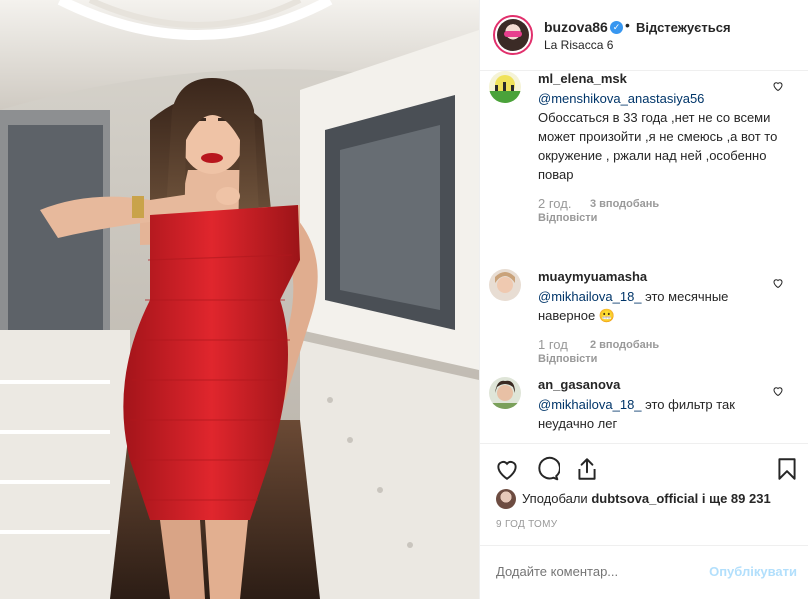  What do you see at coordinates (513, 35) in the screenshot?
I see `author-avatar` at bounding box center [513, 35].